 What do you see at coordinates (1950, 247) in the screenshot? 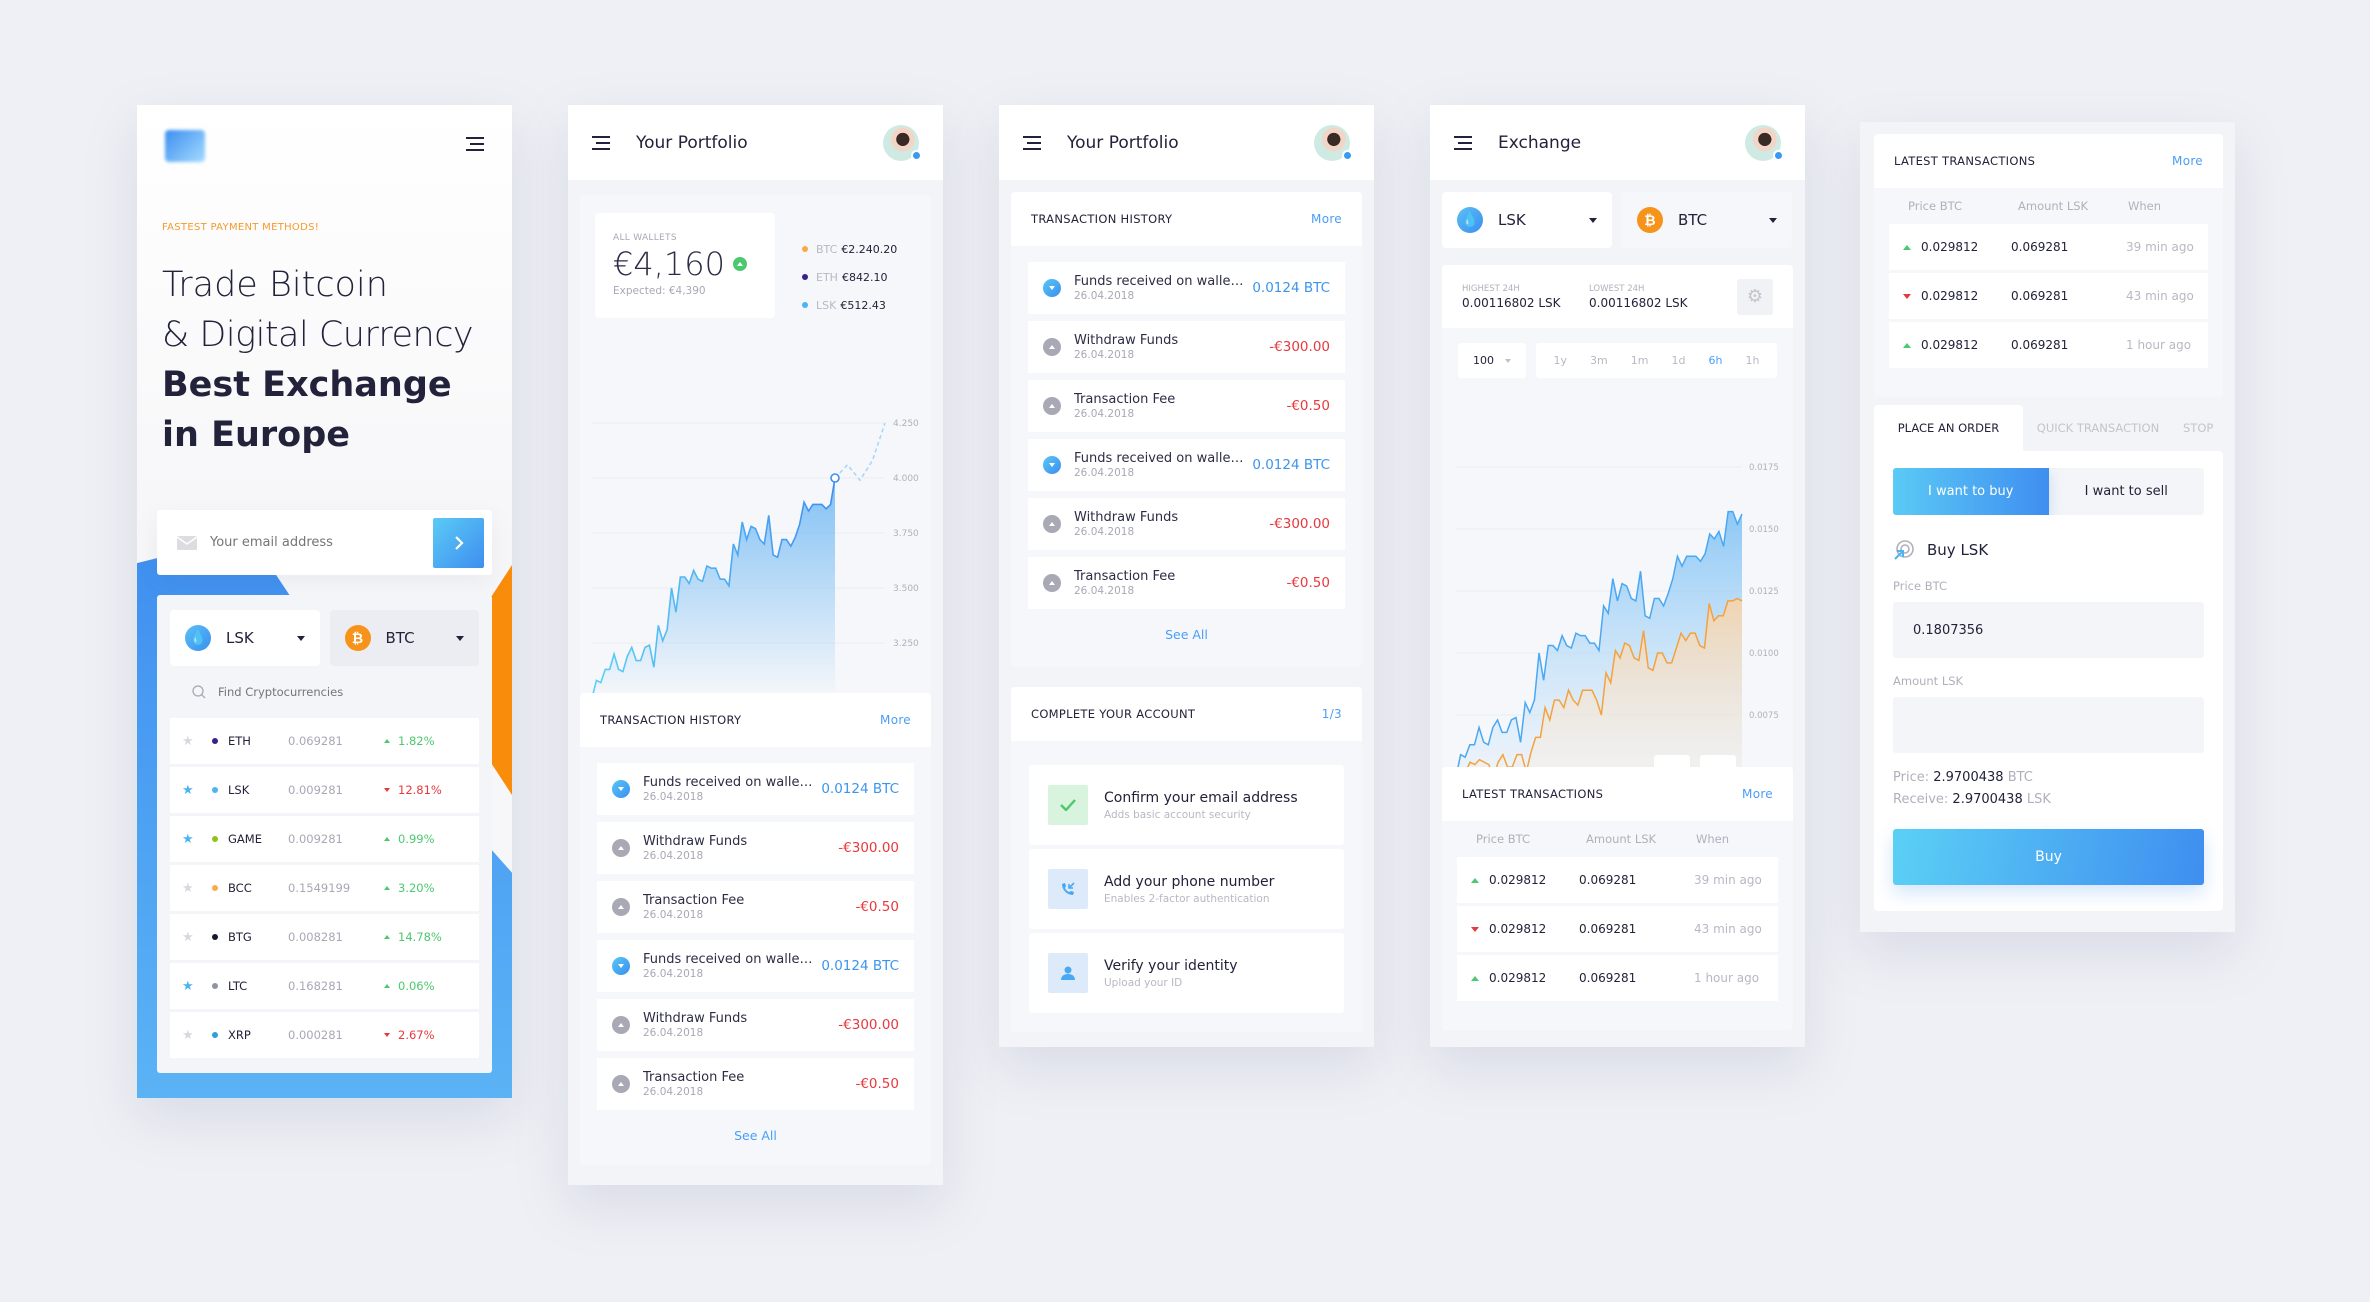
I see `row-price: 0.029812` at bounding box center [1950, 247].